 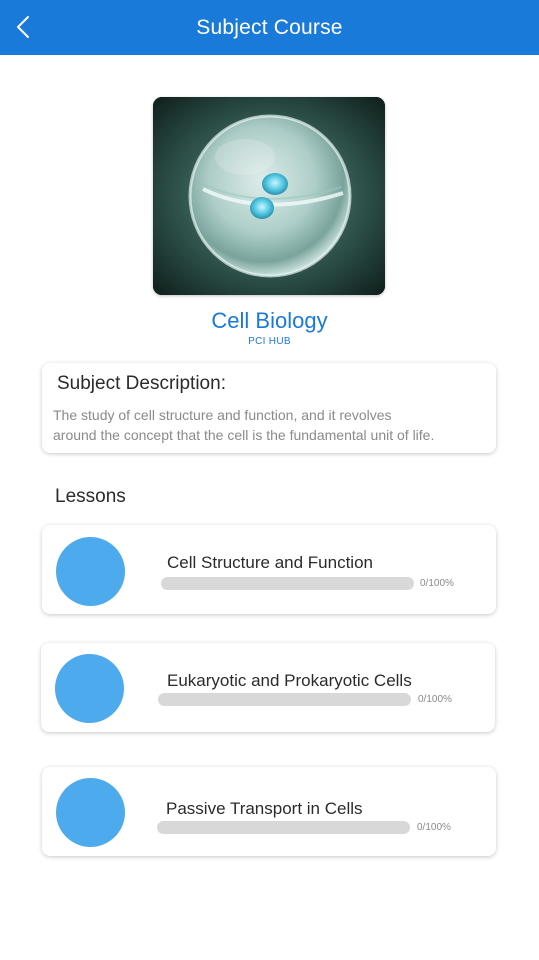 What do you see at coordinates (90, 496) in the screenshot?
I see `lessons-heading: Lessons` at bounding box center [90, 496].